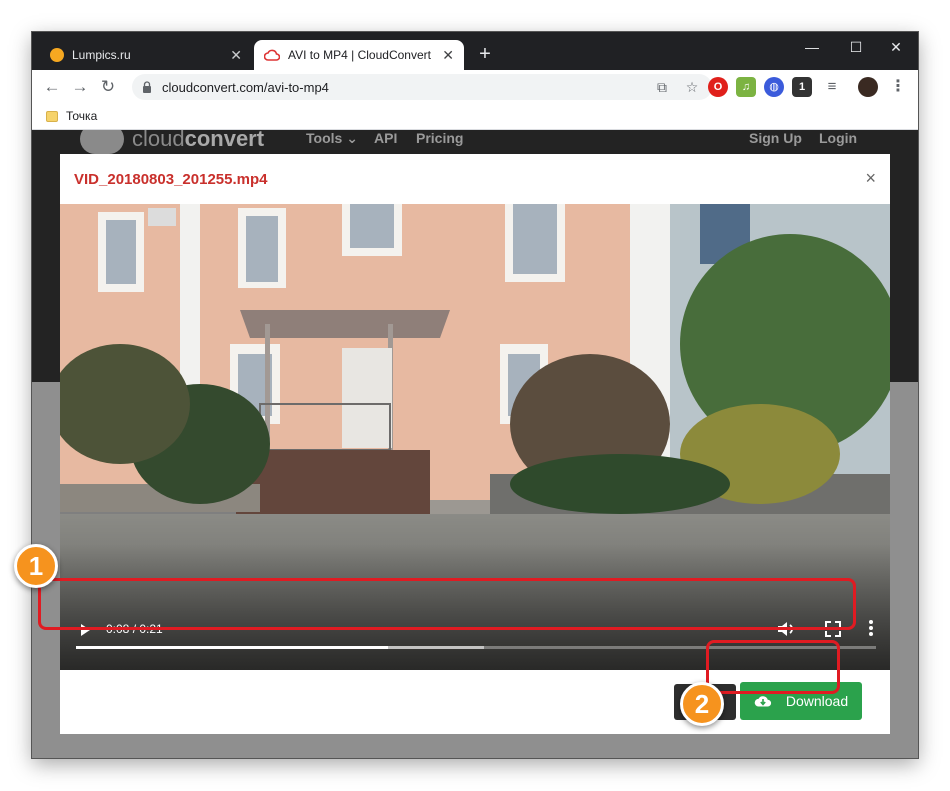 Image resolution: width=950 pixels, height=791 pixels. What do you see at coordinates (702, 704) in the screenshot?
I see `annotation-marker-2: 2` at bounding box center [702, 704].